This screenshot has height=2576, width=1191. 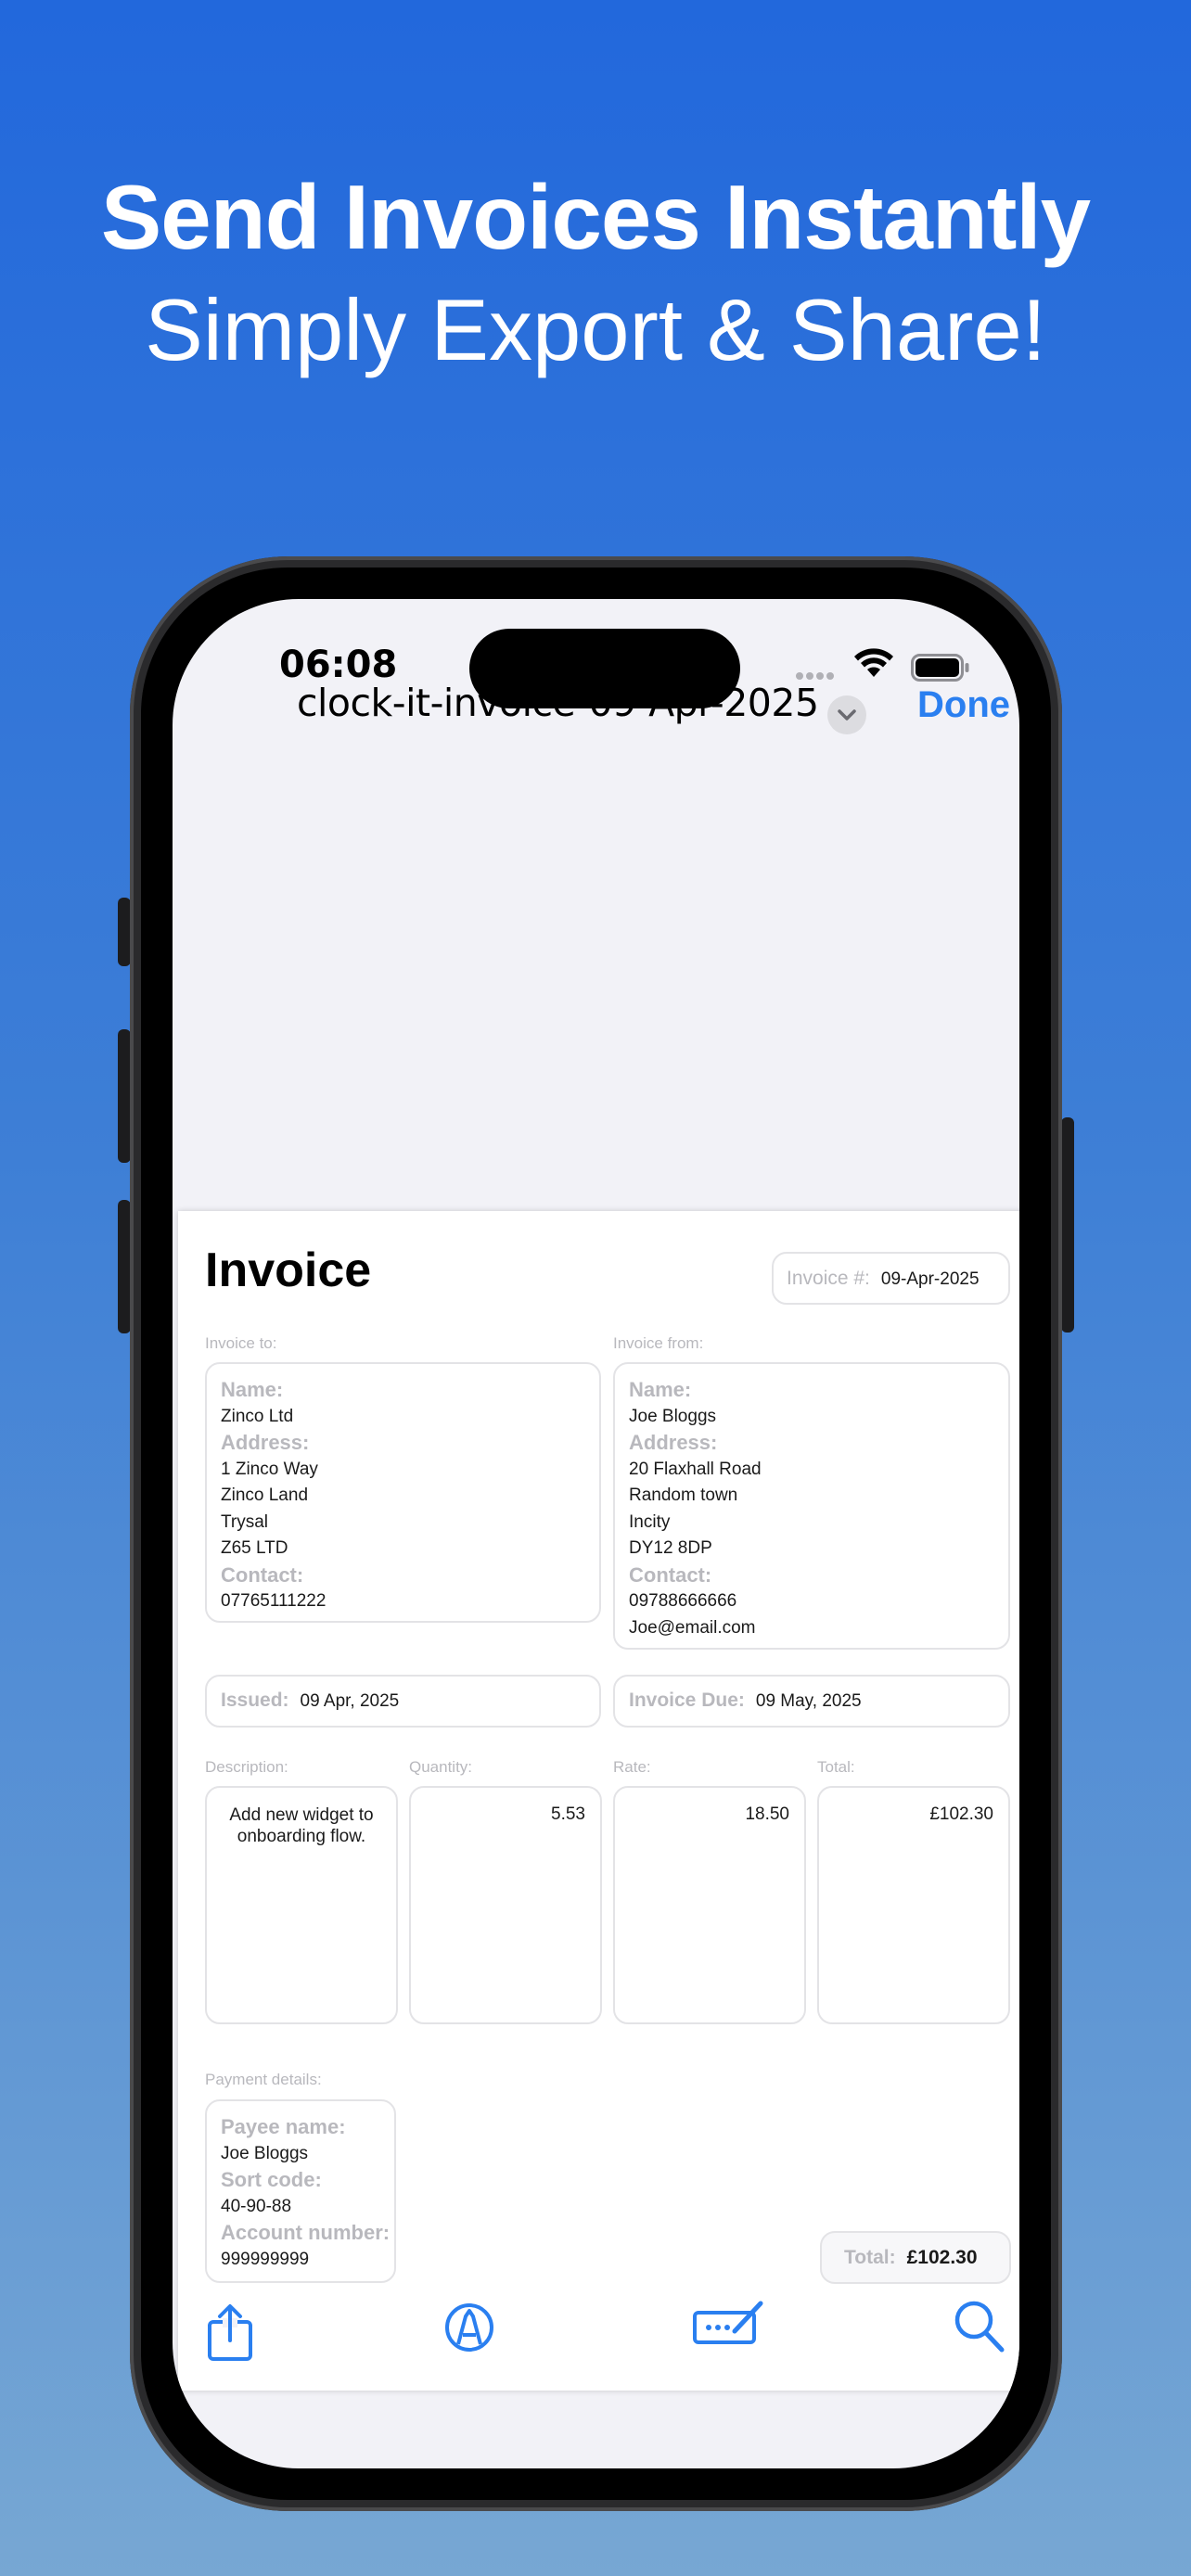 What do you see at coordinates (650, 1521) in the screenshot?
I see `from-address-line: Incity` at bounding box center [650, 1521].